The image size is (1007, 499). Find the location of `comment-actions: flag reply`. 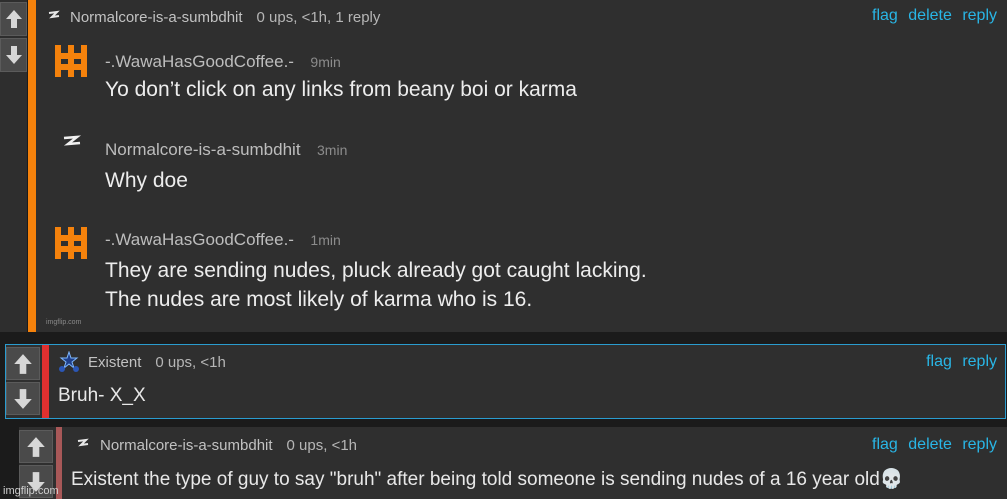

comment-actions: flag reply is located at coordinates (958, 362).